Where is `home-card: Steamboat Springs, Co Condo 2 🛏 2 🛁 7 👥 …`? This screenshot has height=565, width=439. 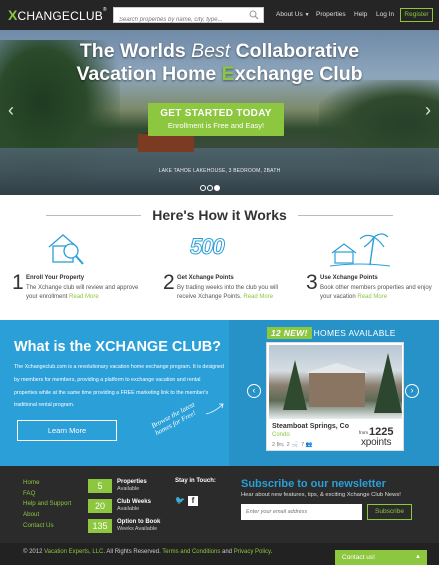
home-card: Steamboat Springs, Co Condo 2 🛏 2 🛁 7 👥 … is located at coordinates (335, 396).